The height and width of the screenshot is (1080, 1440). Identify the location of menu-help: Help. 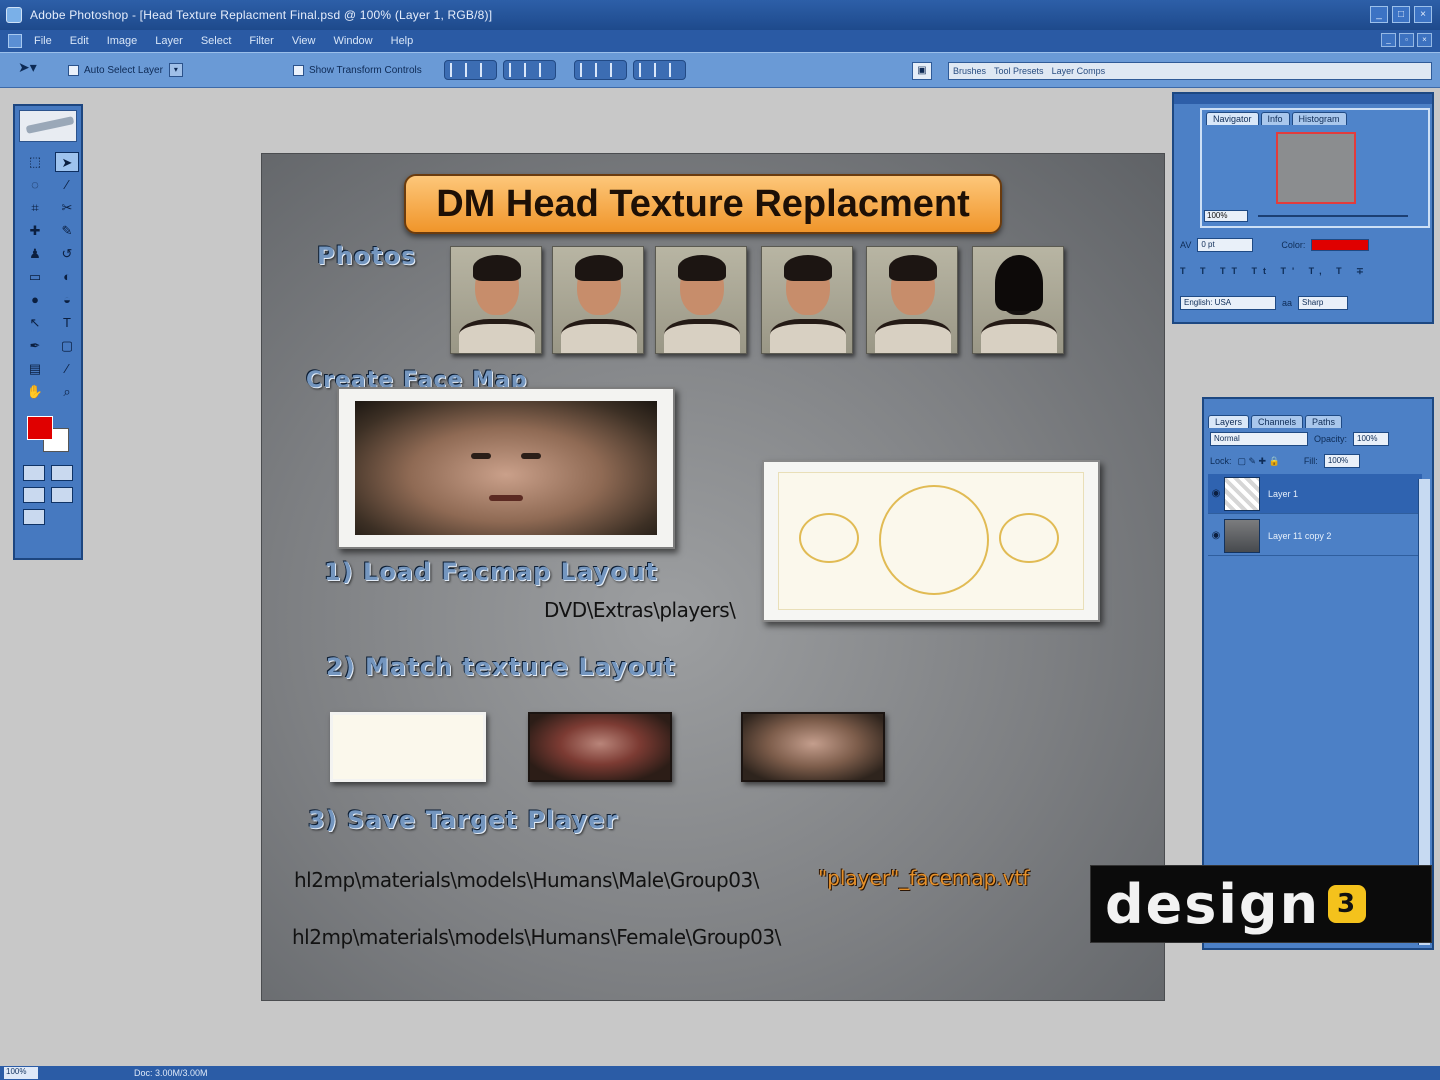
(402, 41).